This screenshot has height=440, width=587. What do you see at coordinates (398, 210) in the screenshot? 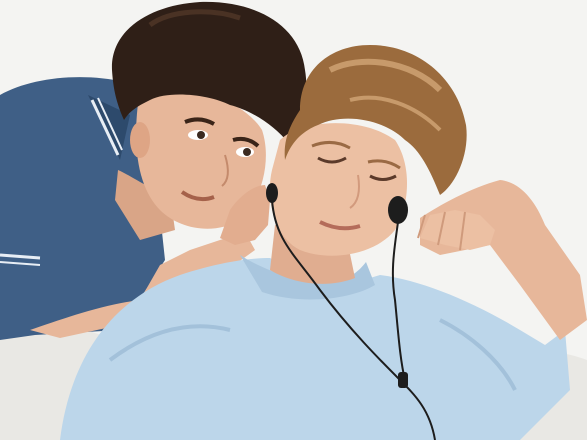
I see `earpiece` at bounding box center [398, 210].